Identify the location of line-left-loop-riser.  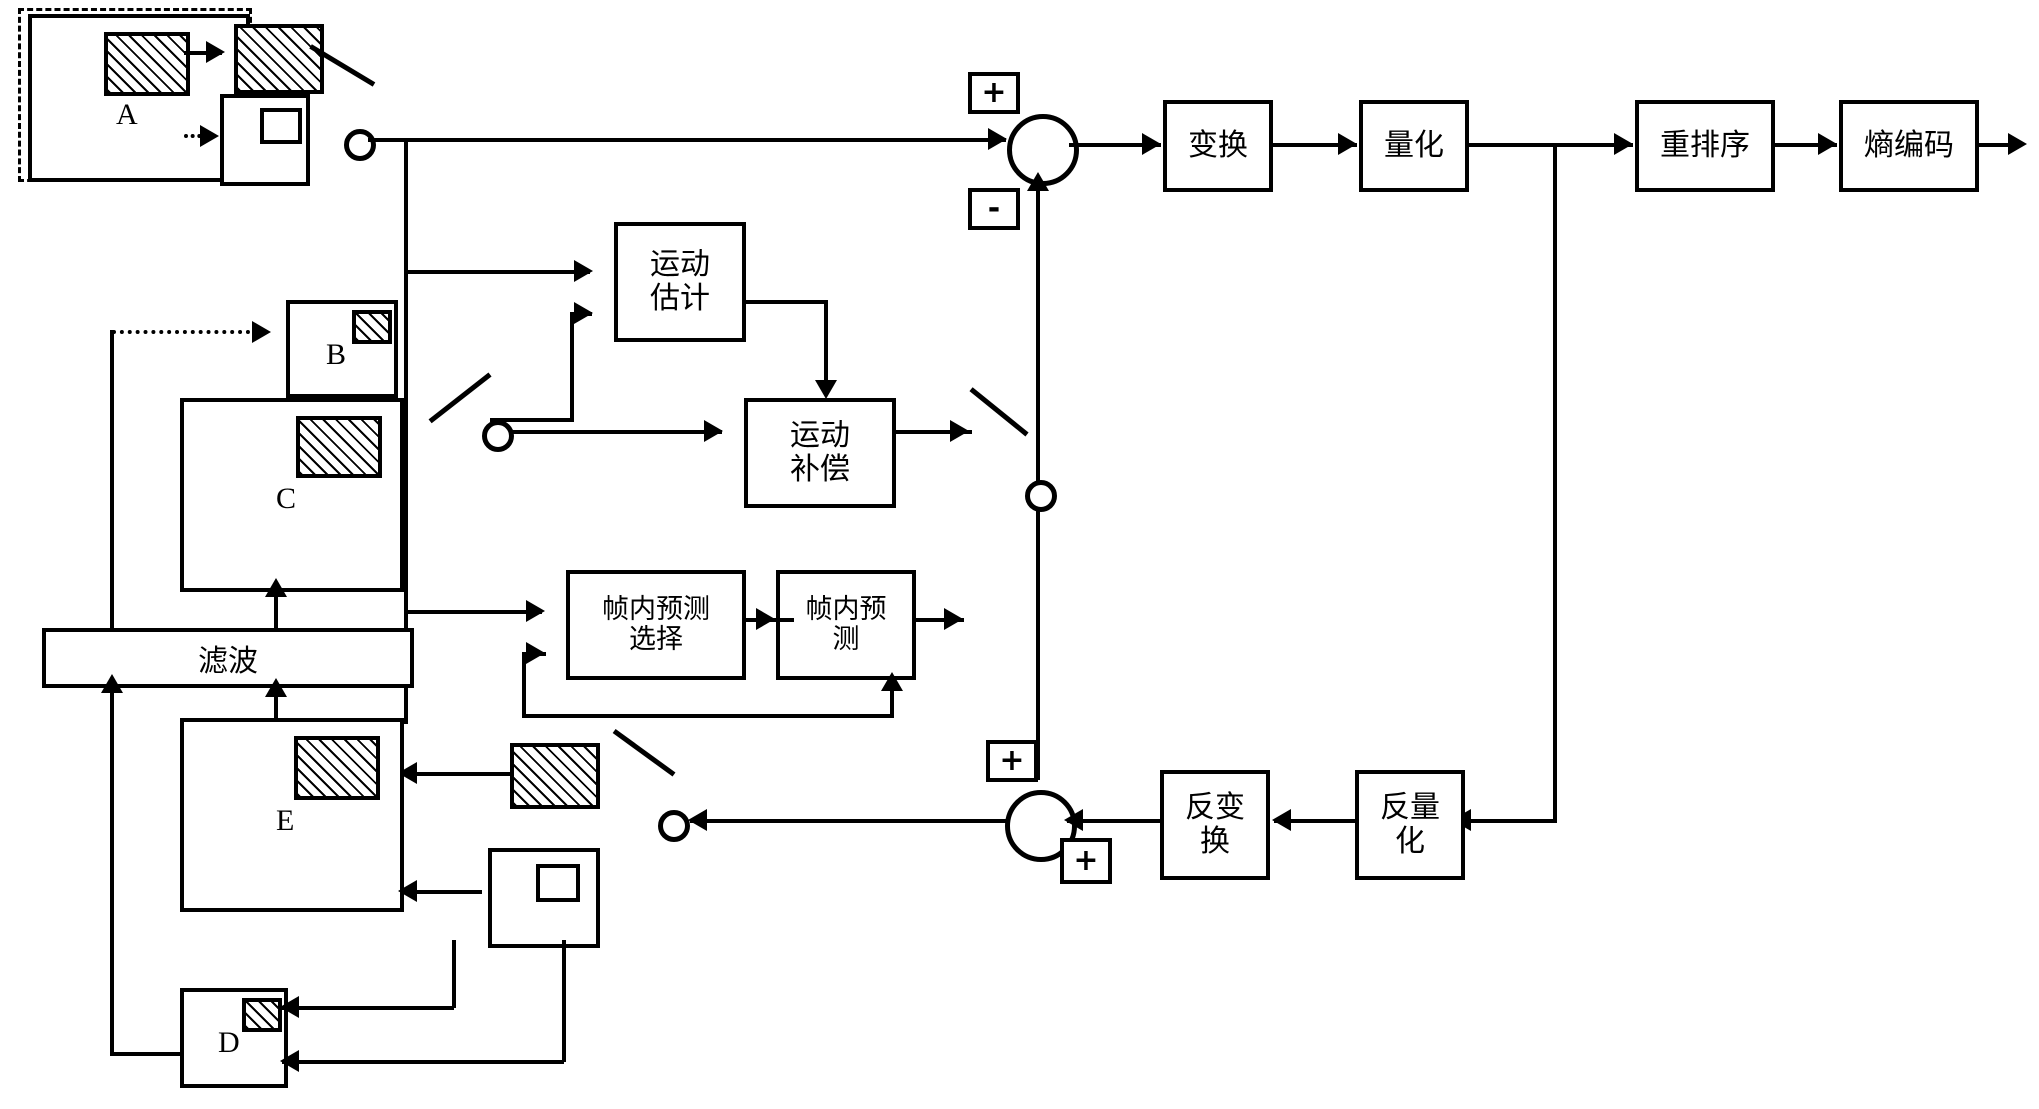
(112, 872).